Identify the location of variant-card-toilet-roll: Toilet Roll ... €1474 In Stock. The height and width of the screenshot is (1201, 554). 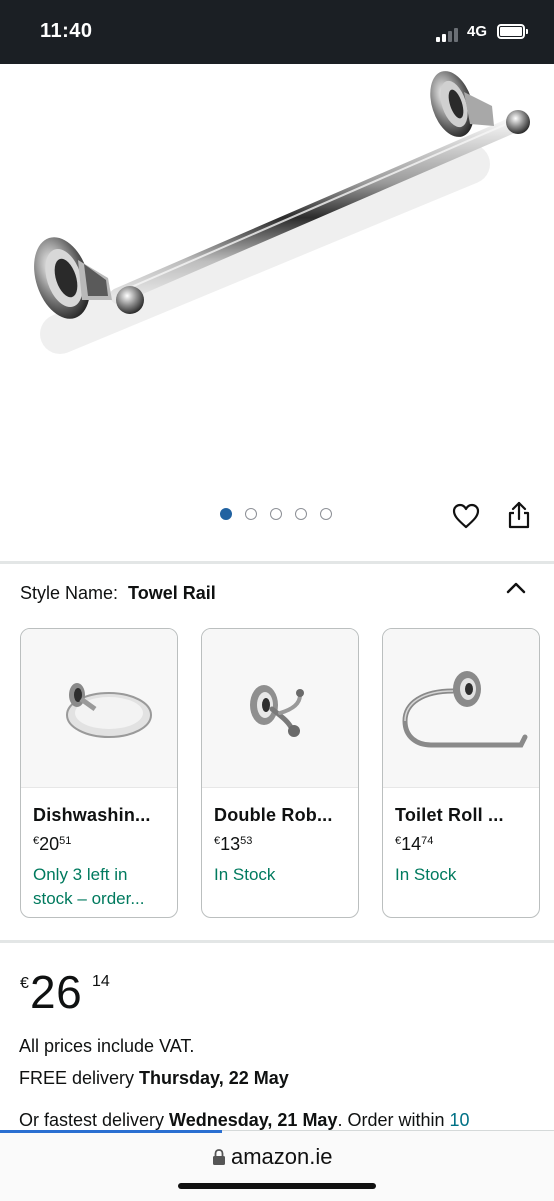
(461, 773).